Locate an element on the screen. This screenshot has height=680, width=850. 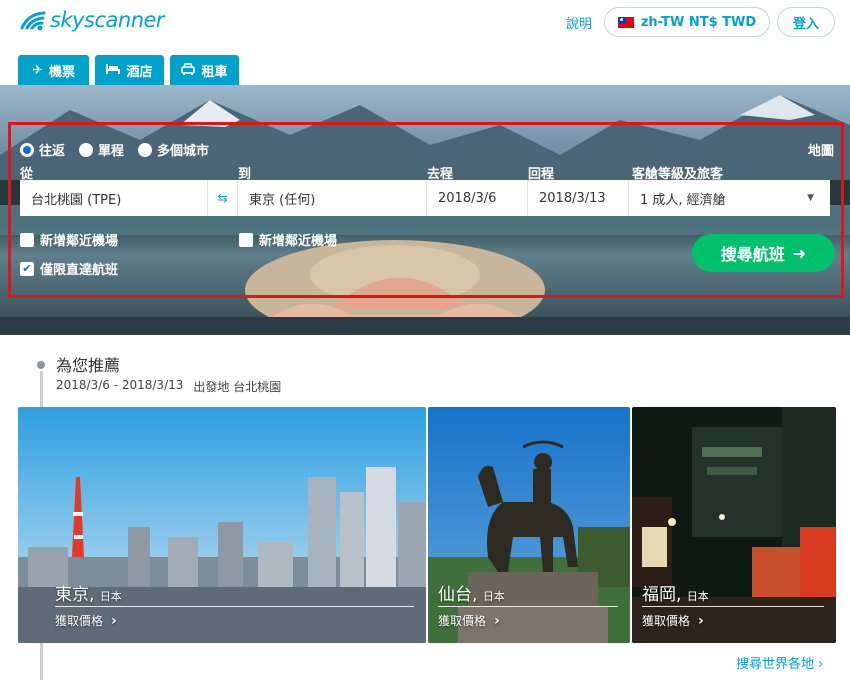
locale-label: zh-TW NT$ TWD is located at coordinates (698, 22).